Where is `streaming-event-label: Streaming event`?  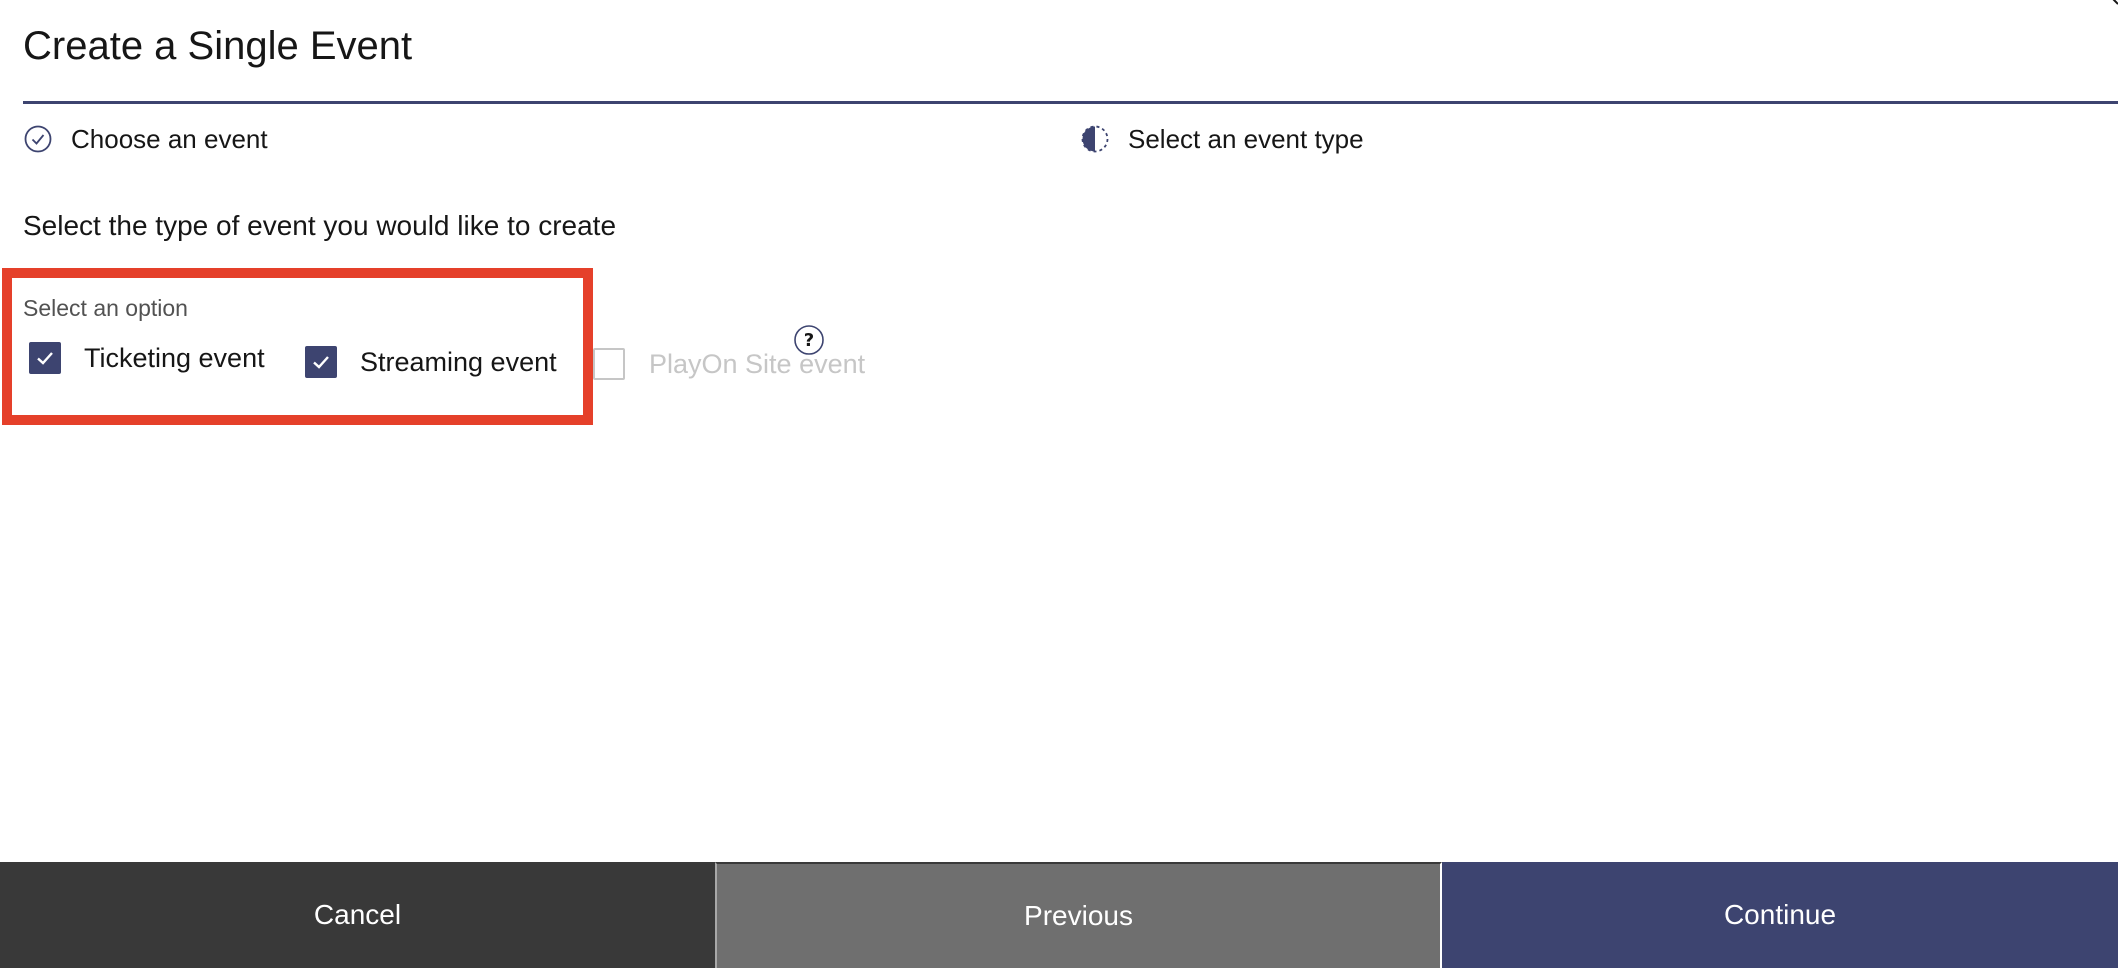 streaming-event-label: Streaming event is located at coordinates (458, 362).